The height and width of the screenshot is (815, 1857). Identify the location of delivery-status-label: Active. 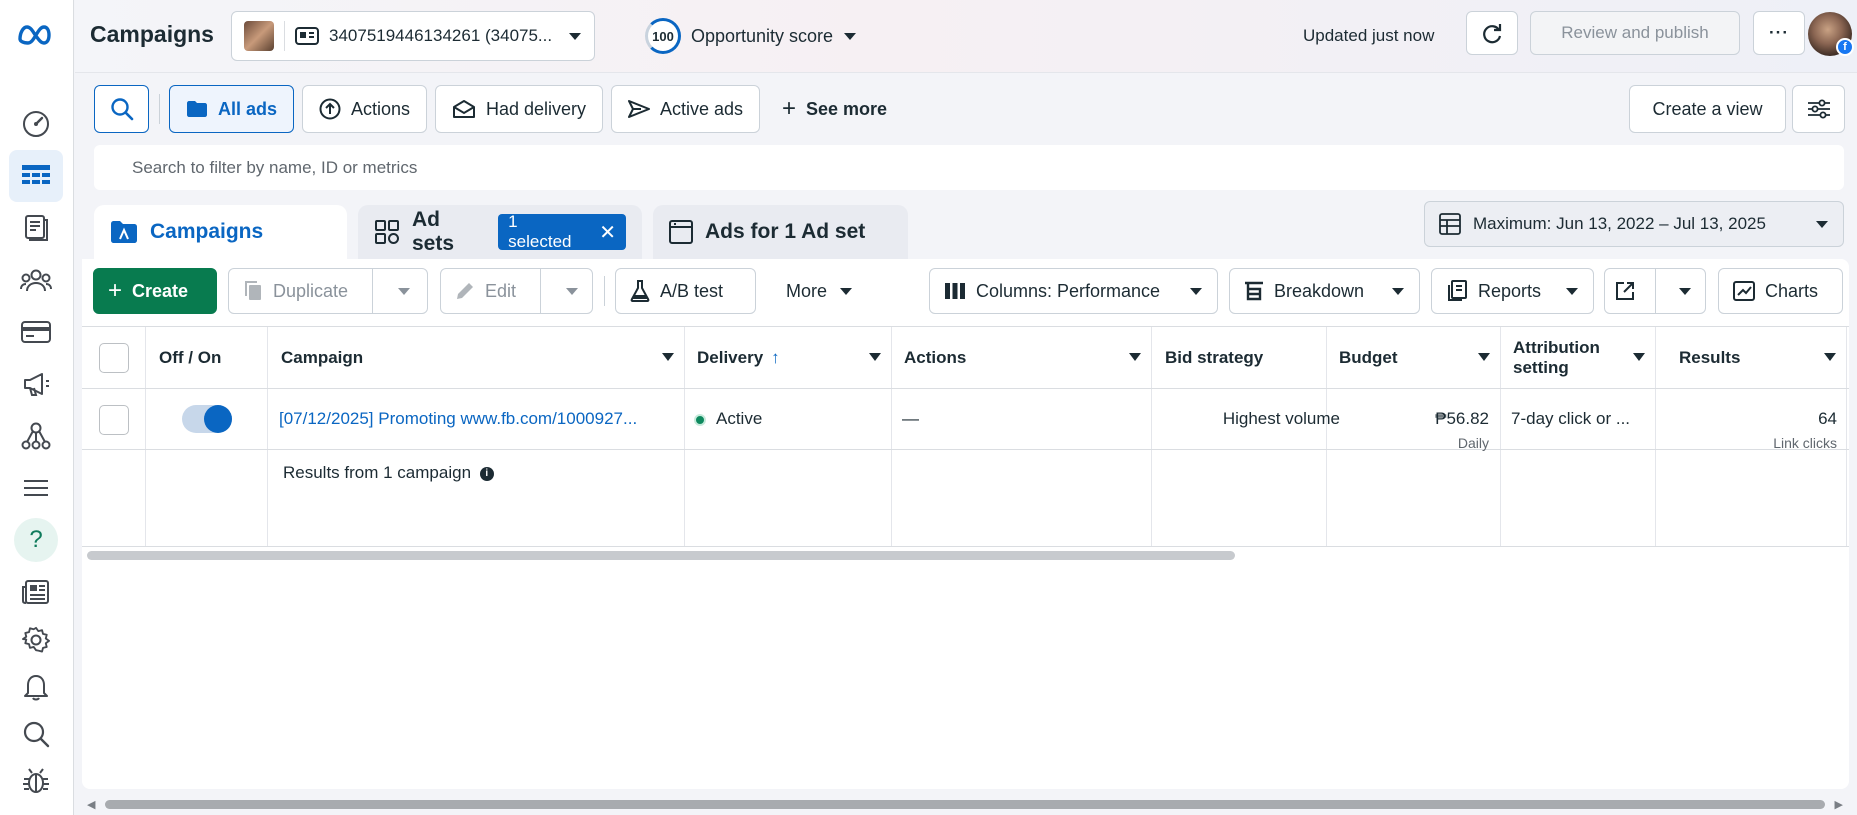
(739, 418).